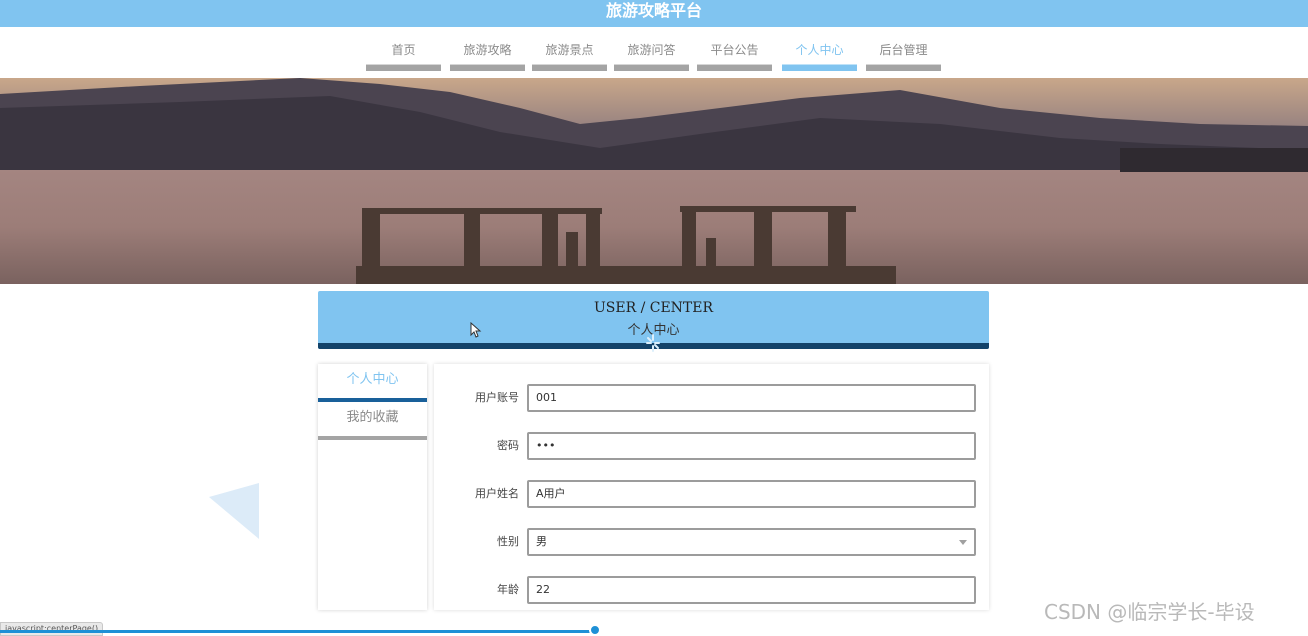  What do you see at coordinates (734, 49) in the screenshot?
I see `nav-item-announcements: 平台公告` at bounding box center [734, 49].